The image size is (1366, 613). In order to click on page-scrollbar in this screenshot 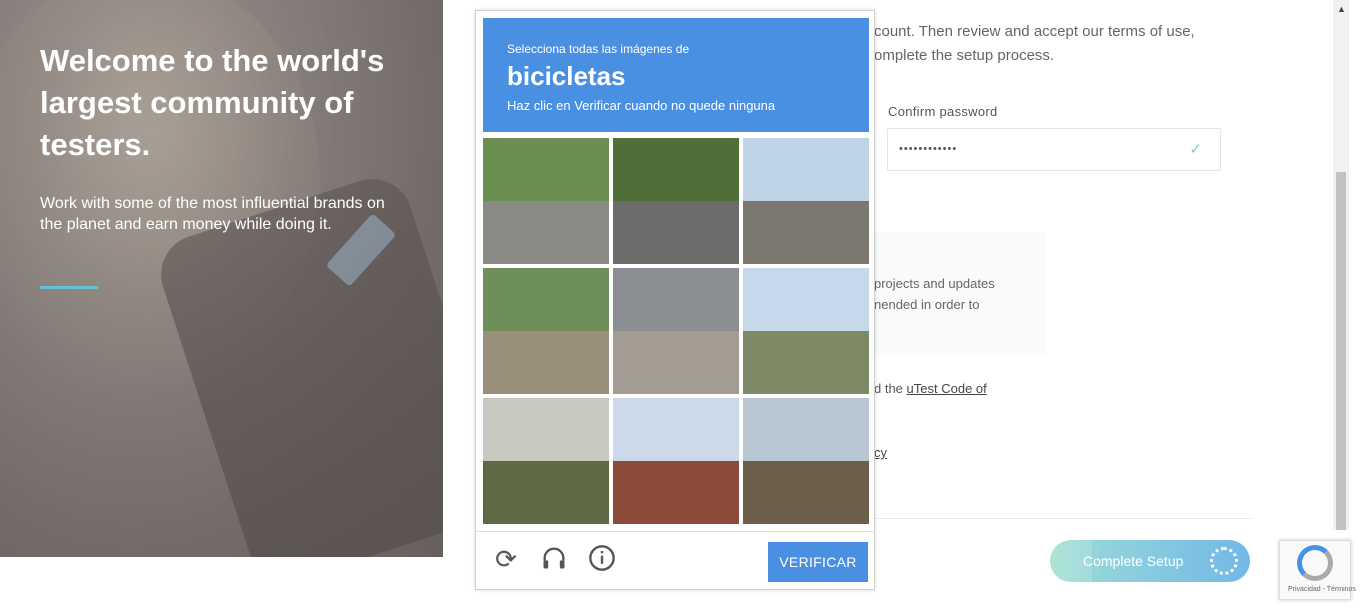, I will do `click(1341, 265)`.